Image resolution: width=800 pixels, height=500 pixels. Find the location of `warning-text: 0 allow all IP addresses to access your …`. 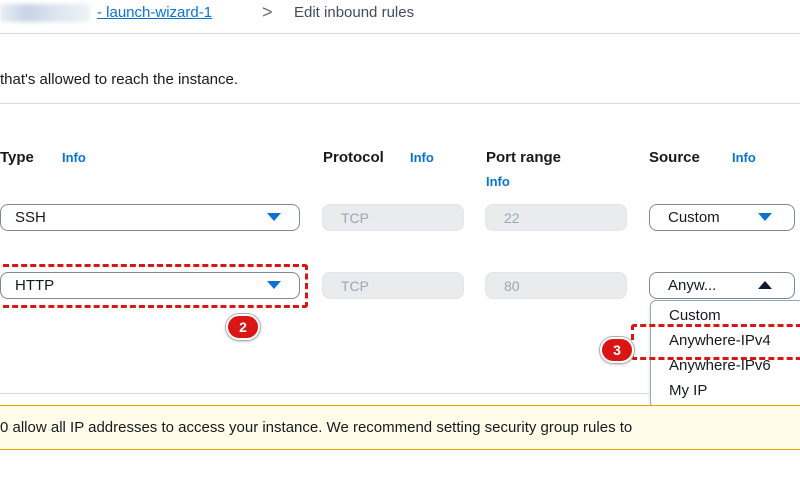

warning-text: 0 allow all IP addresses to access your … is located at coordinates (316, 427).